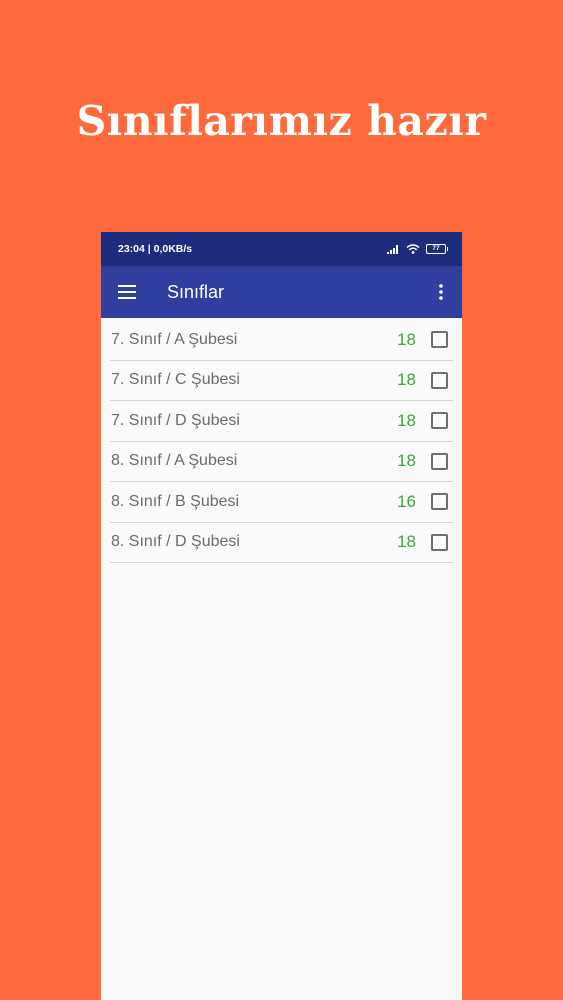 The width and height of the screenshot is (563, 1000). I want to click on class-row: 7. Sınıf / A Şubesi 18, so click(281, 340).